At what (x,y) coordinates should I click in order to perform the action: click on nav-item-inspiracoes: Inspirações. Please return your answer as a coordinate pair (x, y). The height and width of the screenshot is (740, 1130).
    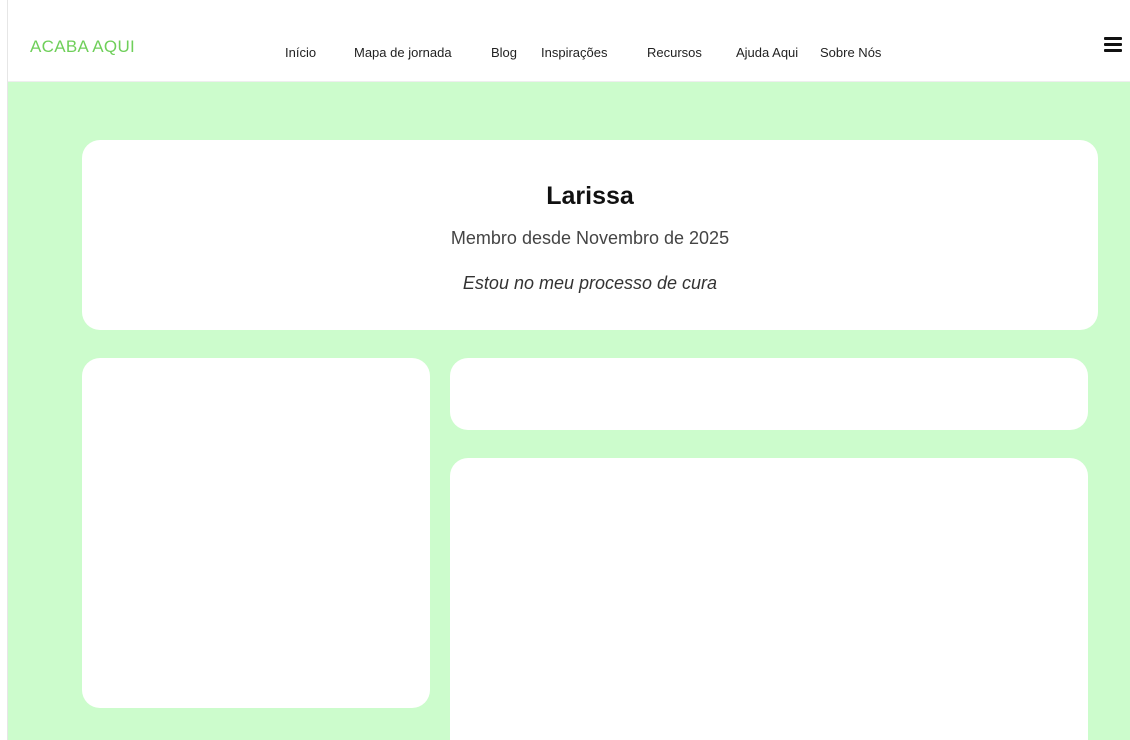
    Looking at the image, I should click on (574, 52).